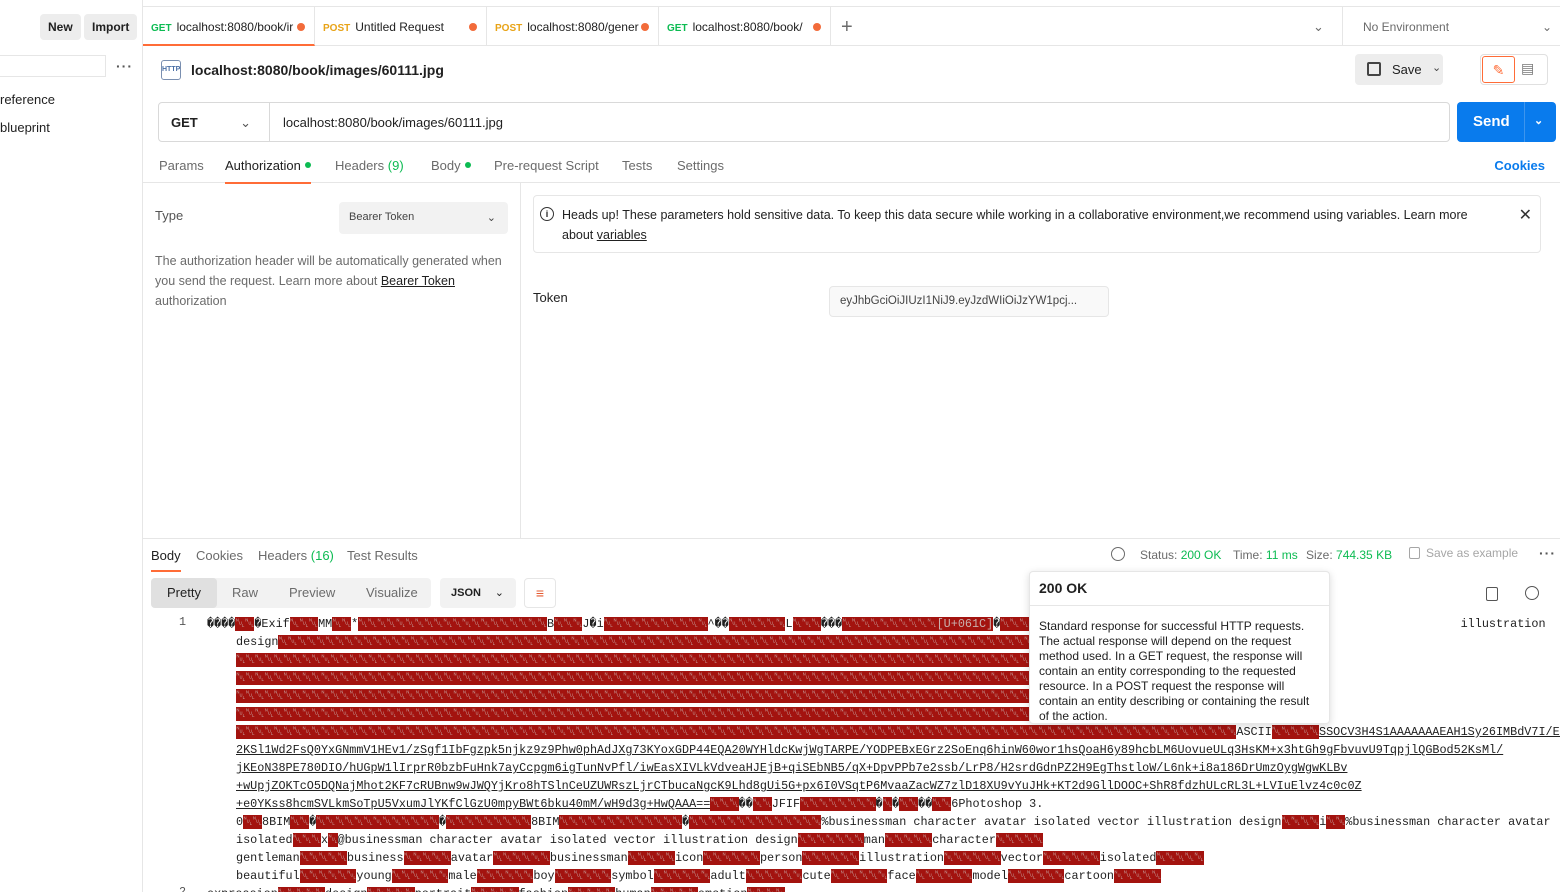 This screenshot has width=1560, height=892. I want to click on tabs-chevron-down-icon: ⌄, so click(1318, 27).